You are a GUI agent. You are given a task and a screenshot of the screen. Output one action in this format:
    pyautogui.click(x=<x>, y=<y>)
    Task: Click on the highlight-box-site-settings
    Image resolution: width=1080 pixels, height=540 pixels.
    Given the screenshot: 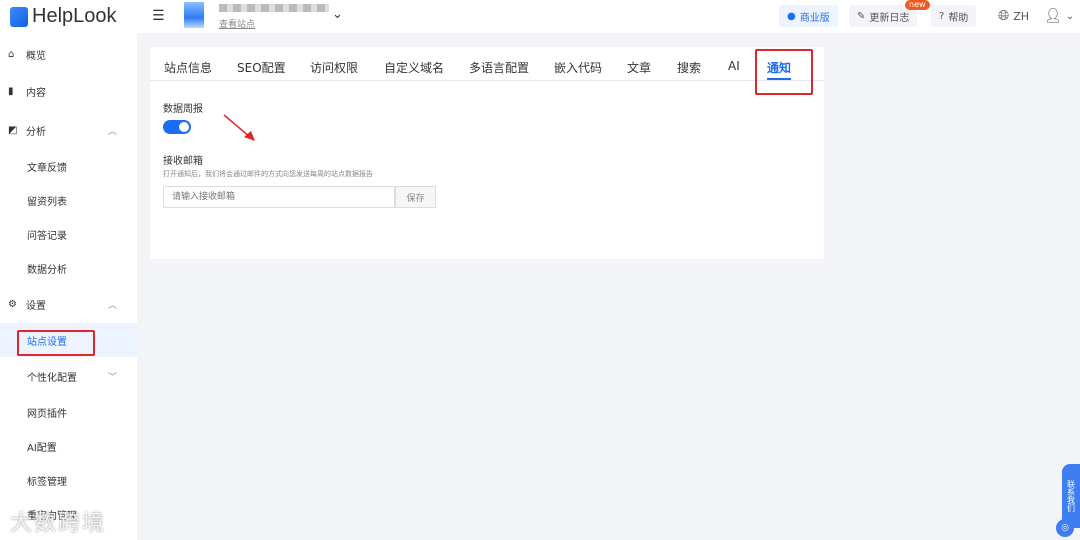 What is the action you would take?
    pyautogui.click(x=56, y=343)
    